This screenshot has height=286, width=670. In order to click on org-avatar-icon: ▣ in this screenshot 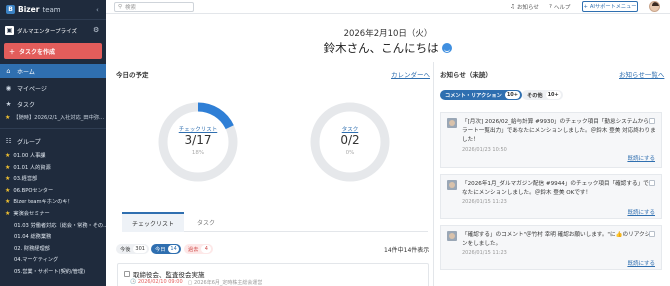, I will do `click(9, 30)`.